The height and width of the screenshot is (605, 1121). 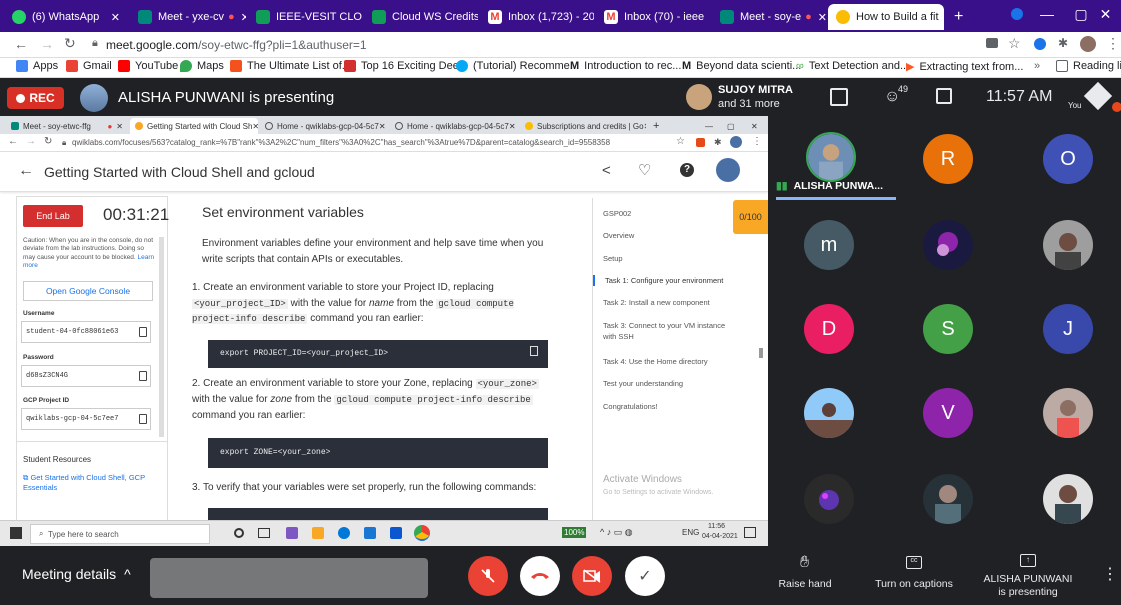 What do you see at coordinates (202, 66) in the screenshot?
I see `bookmark-maps: Maps` at bounding box center [202, 66].